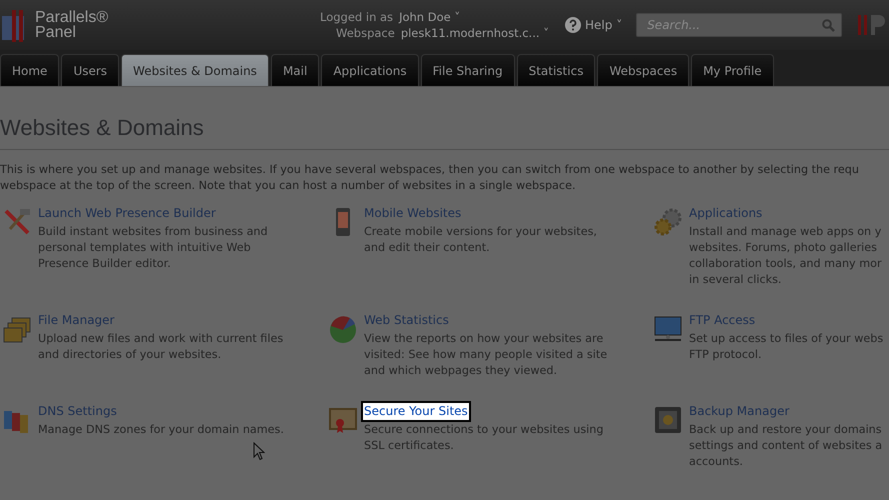  Describe the element at coordinates (370, 70) in the screenshot. I see `nav-tab: Applications` at that location.